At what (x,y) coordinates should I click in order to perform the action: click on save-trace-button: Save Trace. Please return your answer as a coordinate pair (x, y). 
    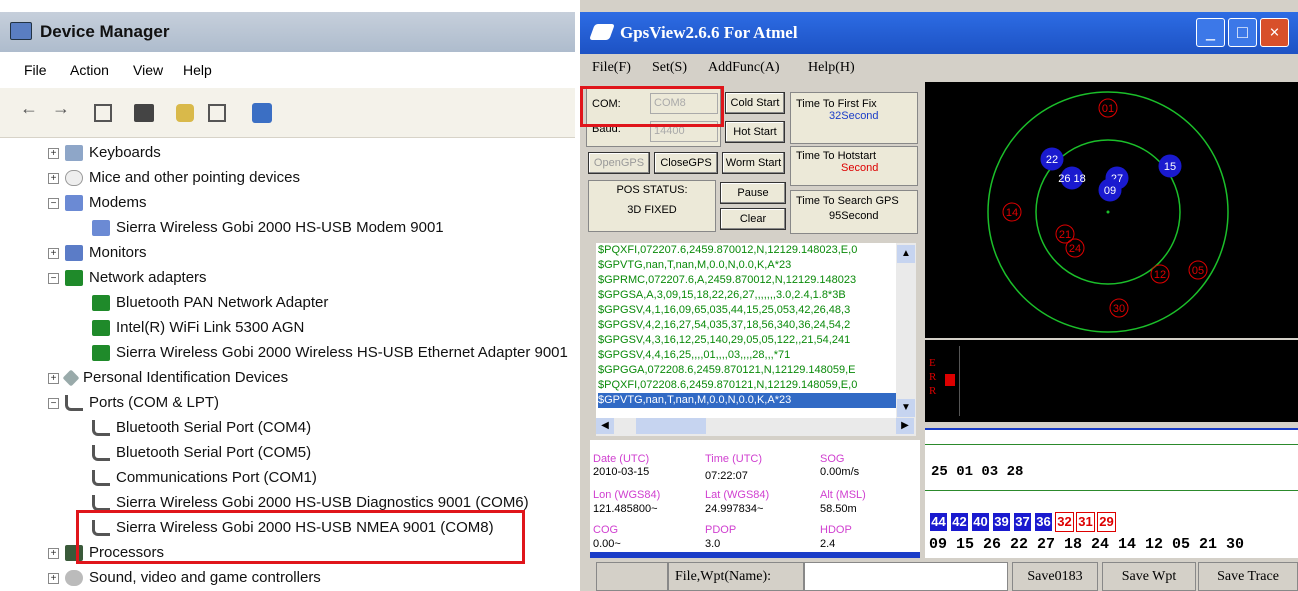
    Looking at the image, I should click on (1248, 576).